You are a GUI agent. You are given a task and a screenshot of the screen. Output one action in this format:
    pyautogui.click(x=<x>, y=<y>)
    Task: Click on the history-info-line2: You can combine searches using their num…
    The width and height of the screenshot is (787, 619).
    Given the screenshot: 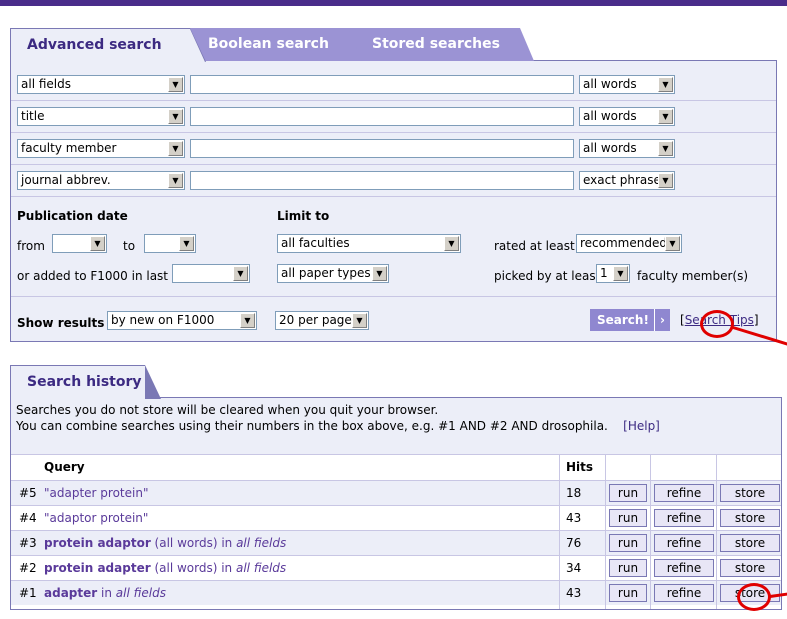 What is the action you would take?
    pyautogui.click(x=338, y=426)
    